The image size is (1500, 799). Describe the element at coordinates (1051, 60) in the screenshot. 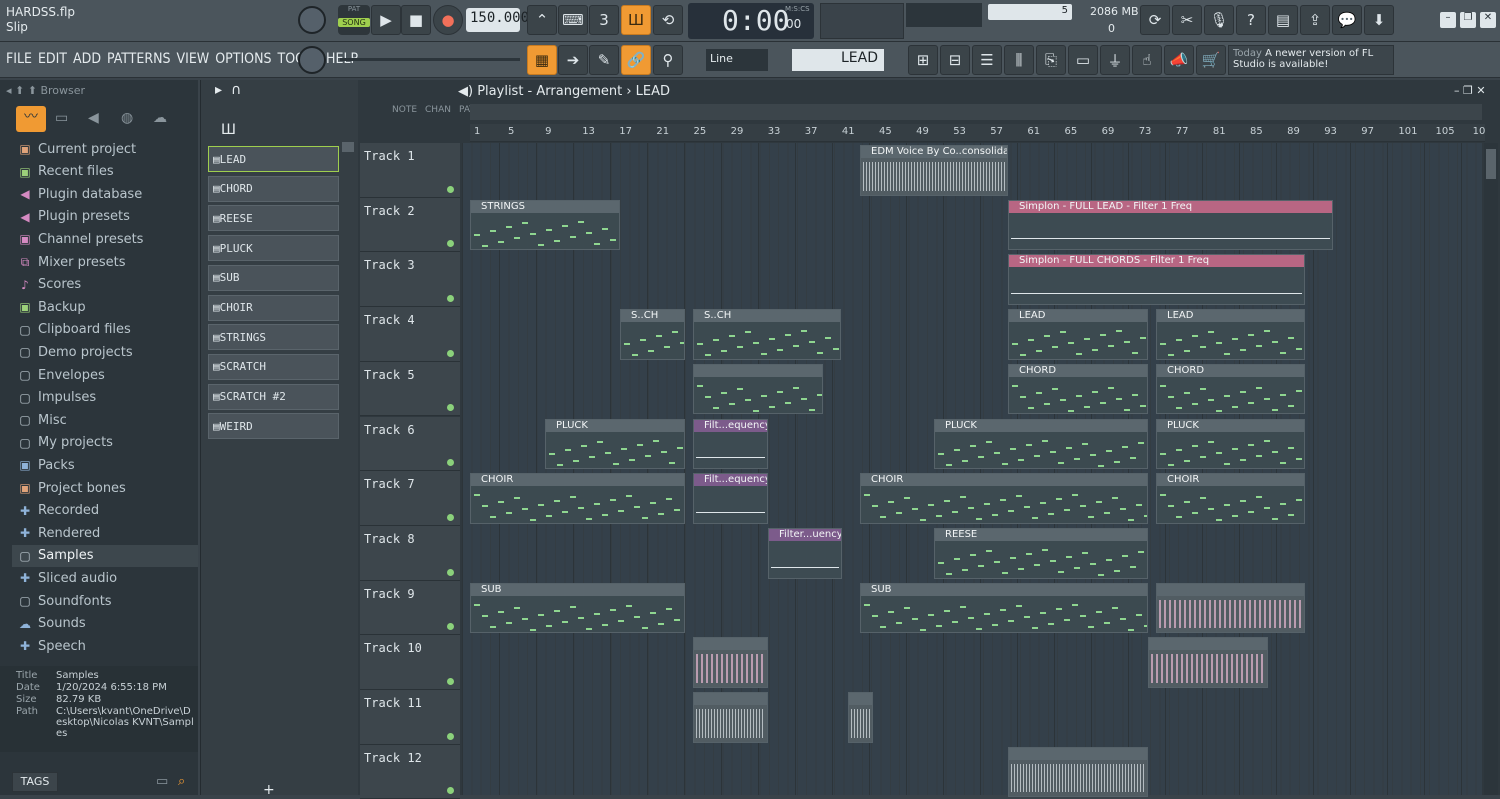

I see `plugin-picker-button: ⎘` at that location.